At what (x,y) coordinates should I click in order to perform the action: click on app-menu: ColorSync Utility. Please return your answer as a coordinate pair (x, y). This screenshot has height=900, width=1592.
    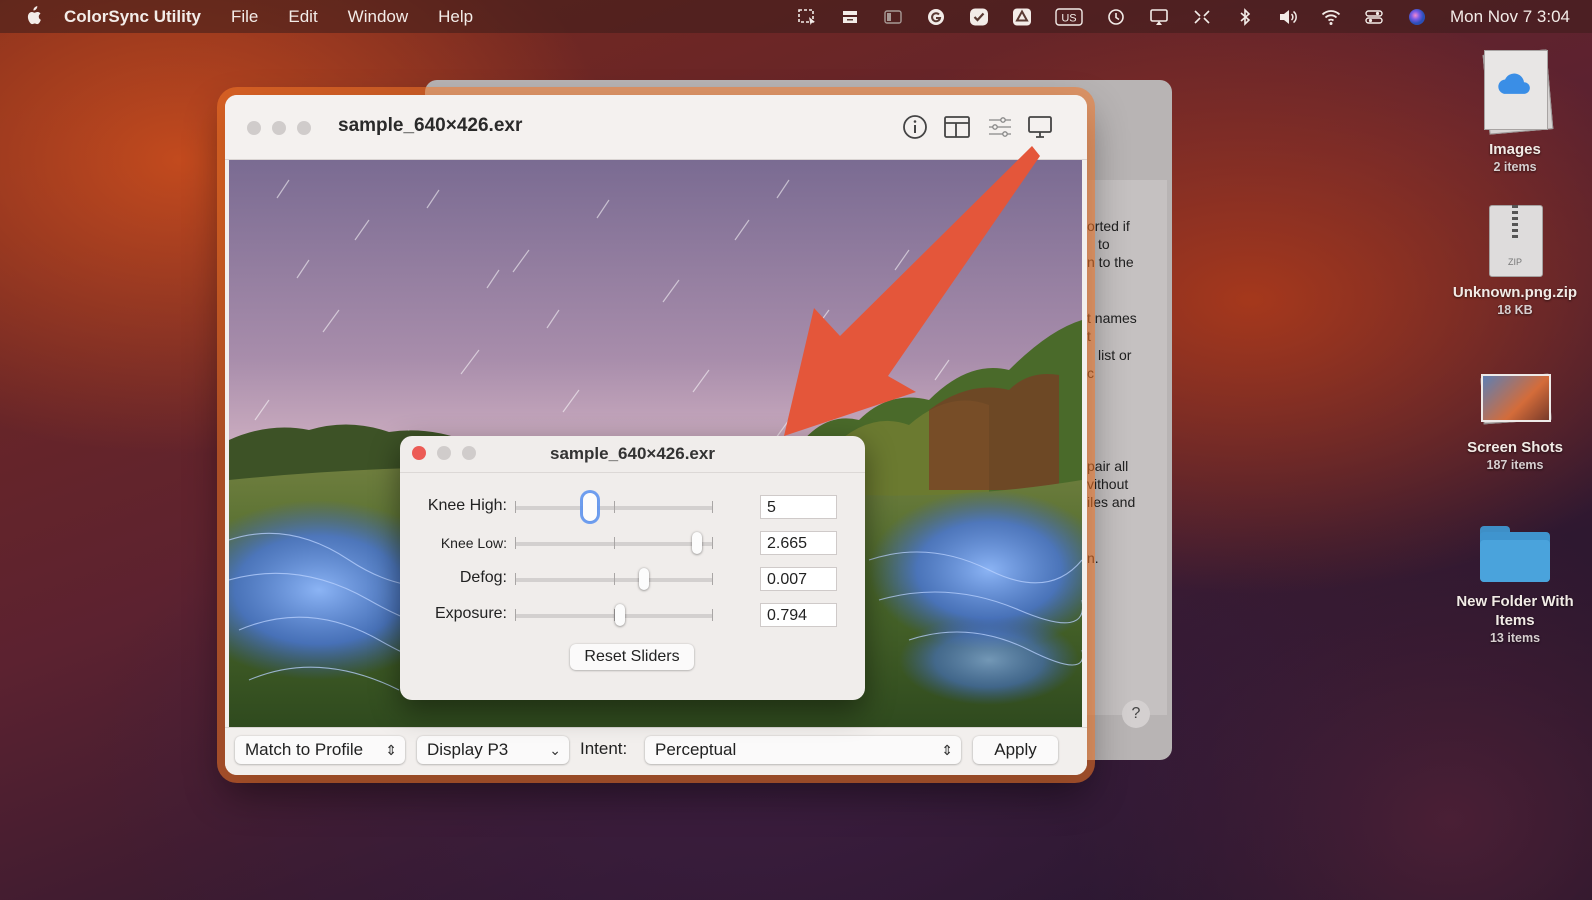
    Looking at the image, I should click on (132, 17).